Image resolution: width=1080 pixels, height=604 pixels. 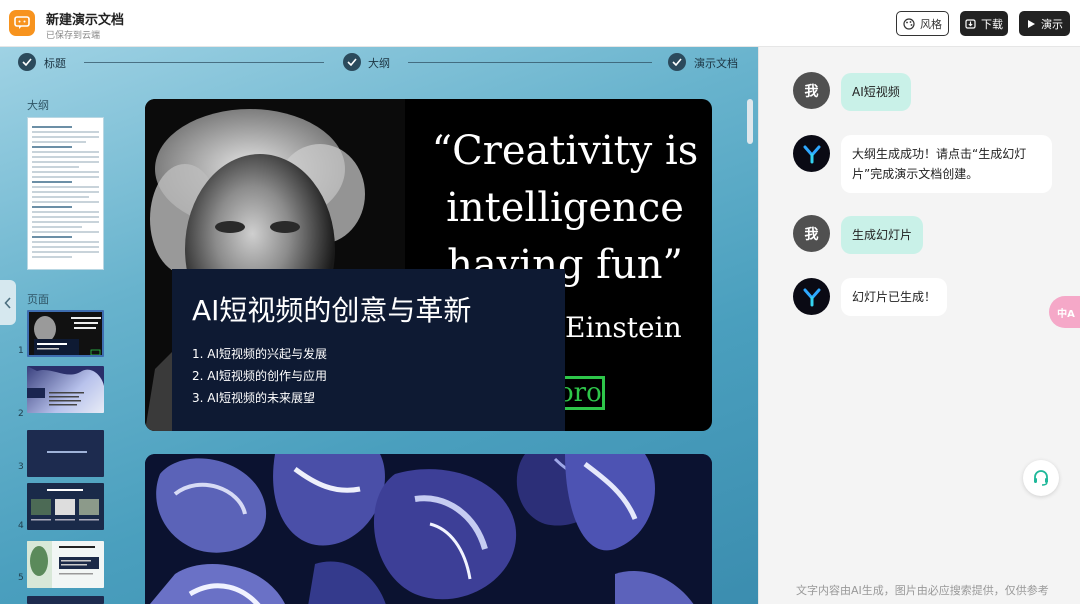 I want to click on save-status: 已保存到云端, so click(x=73, y=36).